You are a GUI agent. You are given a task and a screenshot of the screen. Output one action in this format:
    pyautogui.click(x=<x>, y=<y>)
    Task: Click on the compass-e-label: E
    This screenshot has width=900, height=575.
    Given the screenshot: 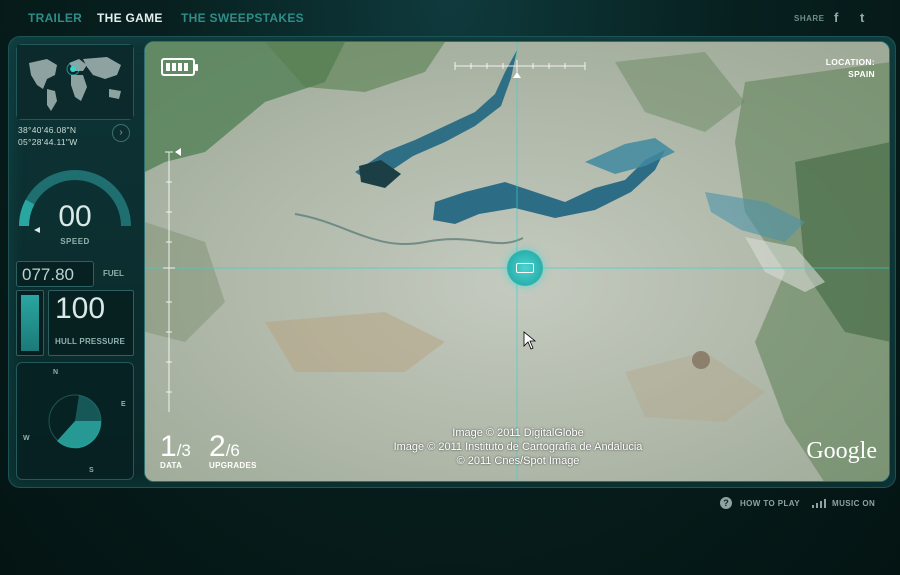 What is the action you would take?
    pyautogui.click(x=123, y=404)
    